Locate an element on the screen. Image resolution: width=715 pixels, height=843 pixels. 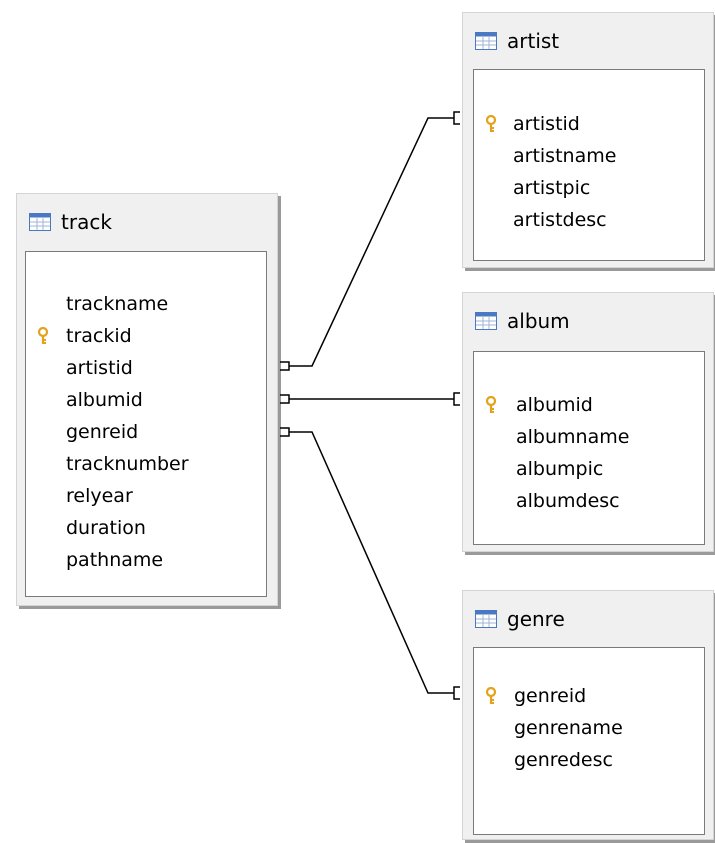
table-genre-fields: genreid genrename genredesc is located at coordinates (589, 741).